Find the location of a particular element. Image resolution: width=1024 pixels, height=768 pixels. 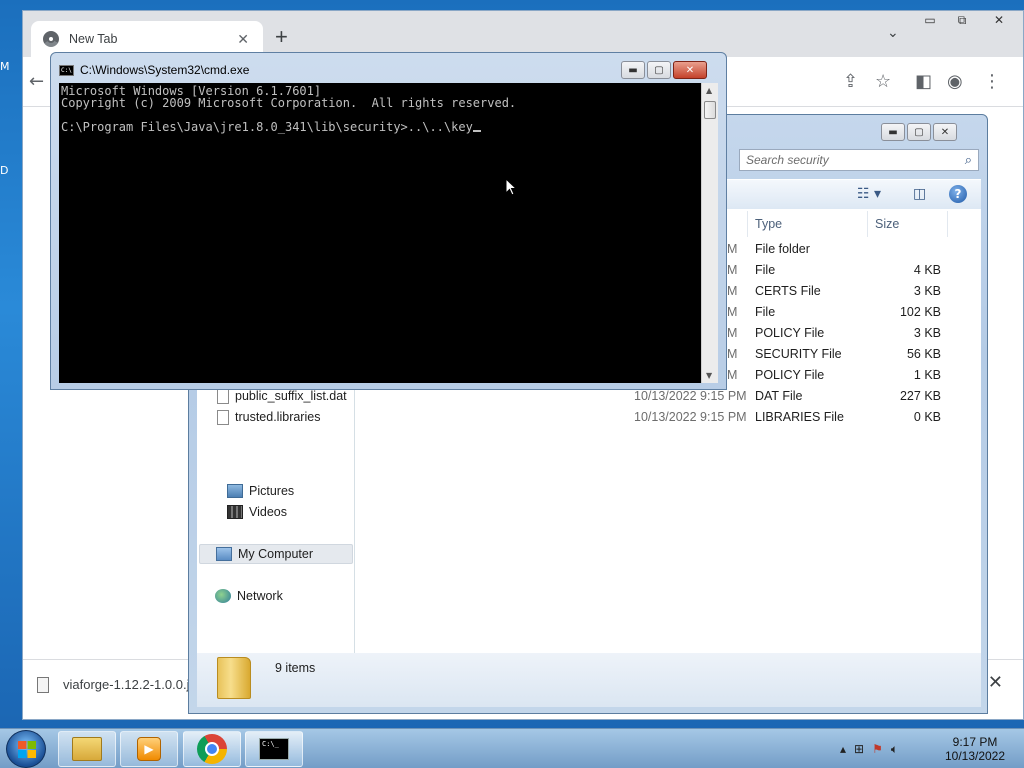

file-type: File folder is located at coordinates (782, 249).